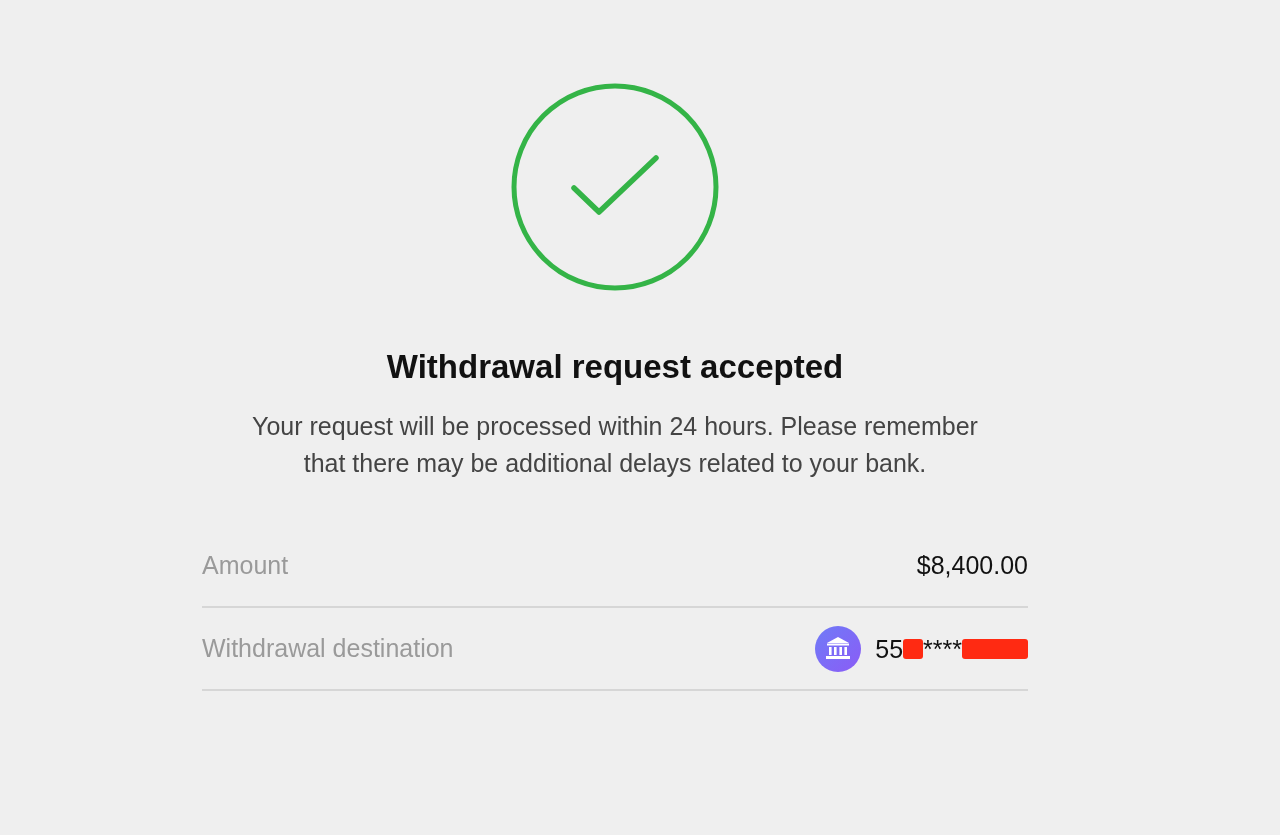 The width and height of the screenshot is (1280, 835). I want to click on success-message: Your request will be processed within 24 hours. Please remember that there may be additional delays related to your bank., so click(615, 445).